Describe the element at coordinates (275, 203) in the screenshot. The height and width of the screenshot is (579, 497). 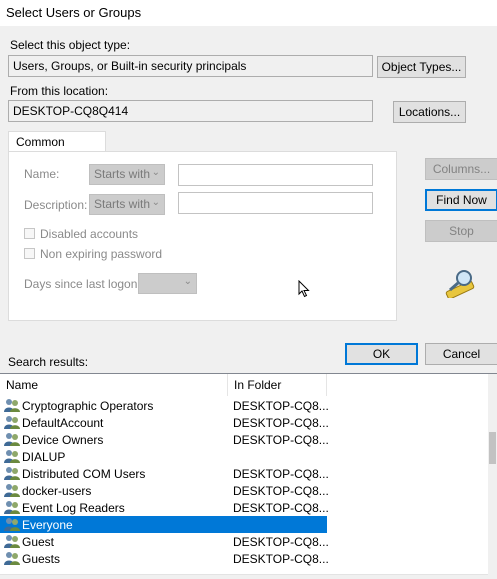
I see `description-input` at that location.